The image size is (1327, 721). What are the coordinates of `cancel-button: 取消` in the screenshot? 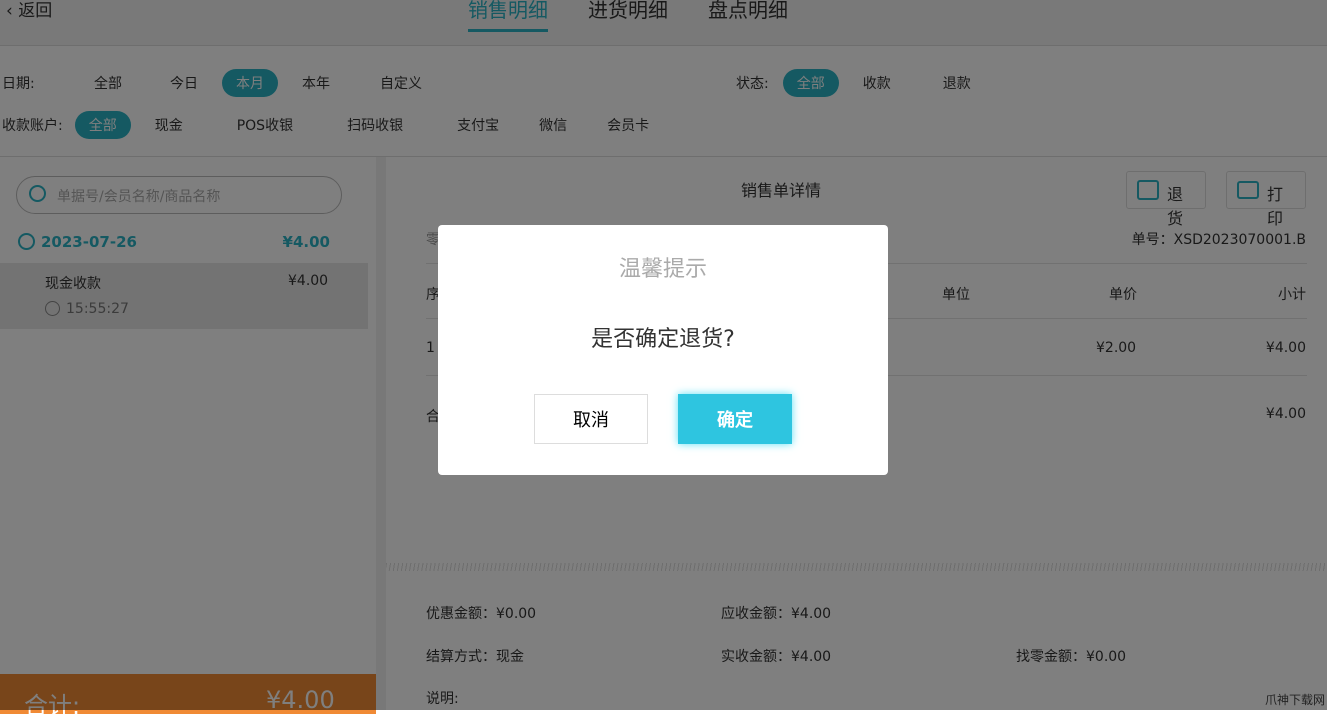 It's located at (591, 419).